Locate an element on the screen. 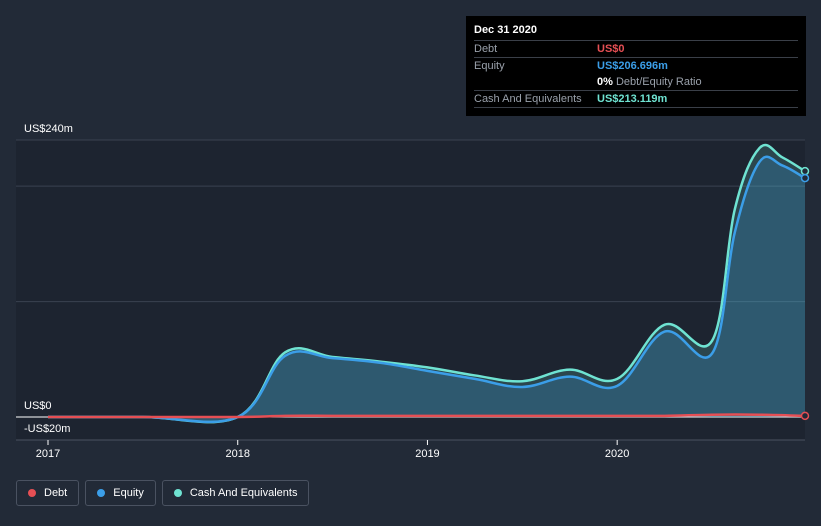  legend-equity: Equity is located at coordinates (120, 493).